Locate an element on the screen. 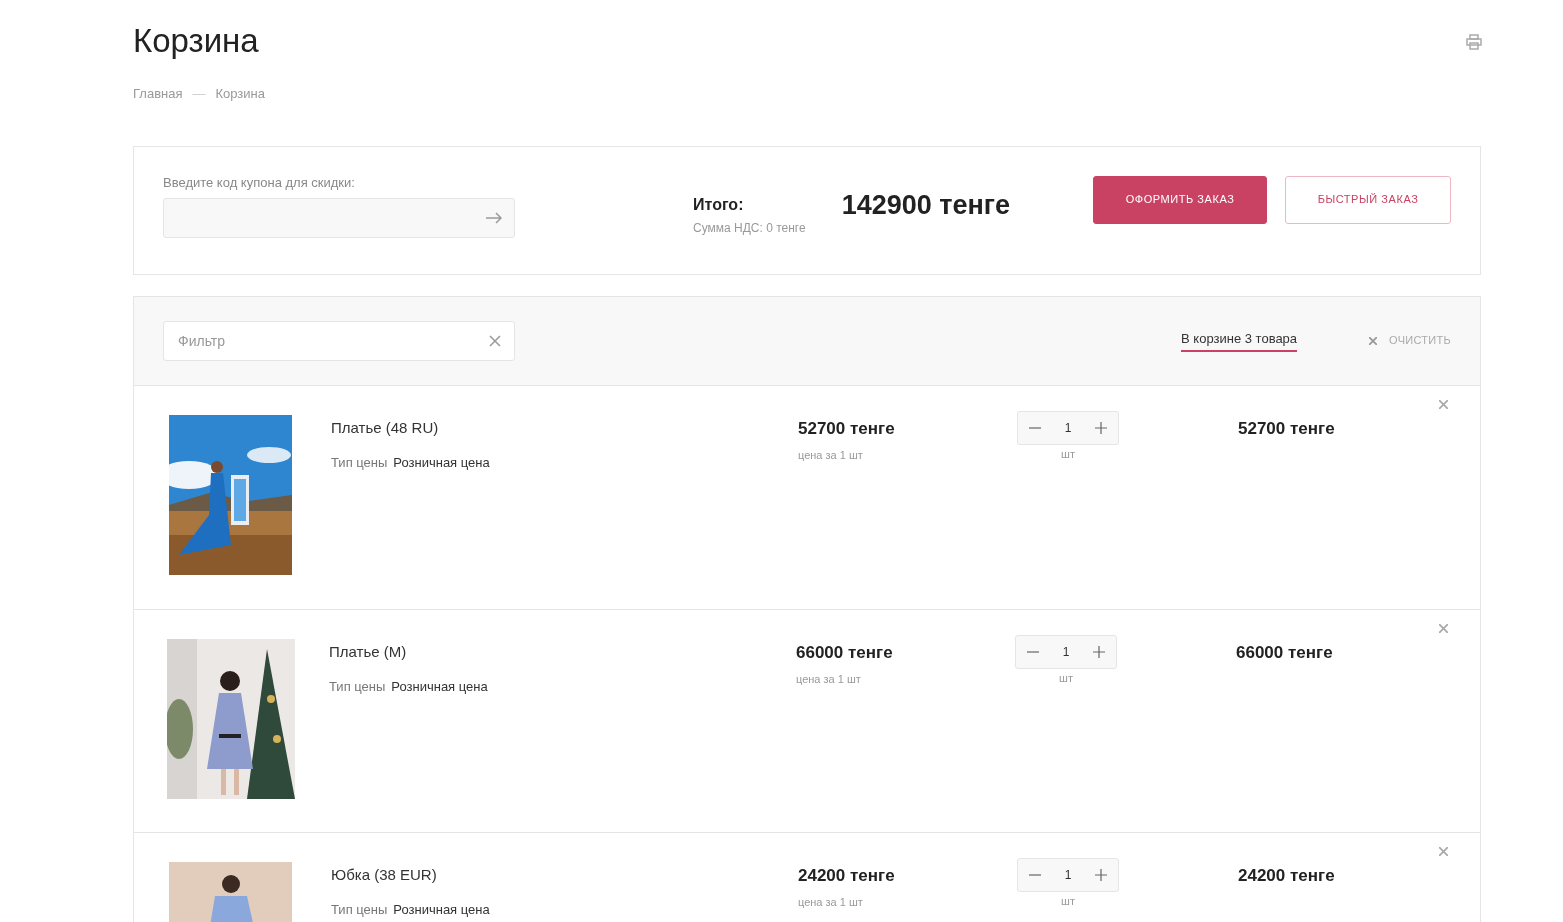  filter-field: Фильтр is located at coordinates (339, 340).